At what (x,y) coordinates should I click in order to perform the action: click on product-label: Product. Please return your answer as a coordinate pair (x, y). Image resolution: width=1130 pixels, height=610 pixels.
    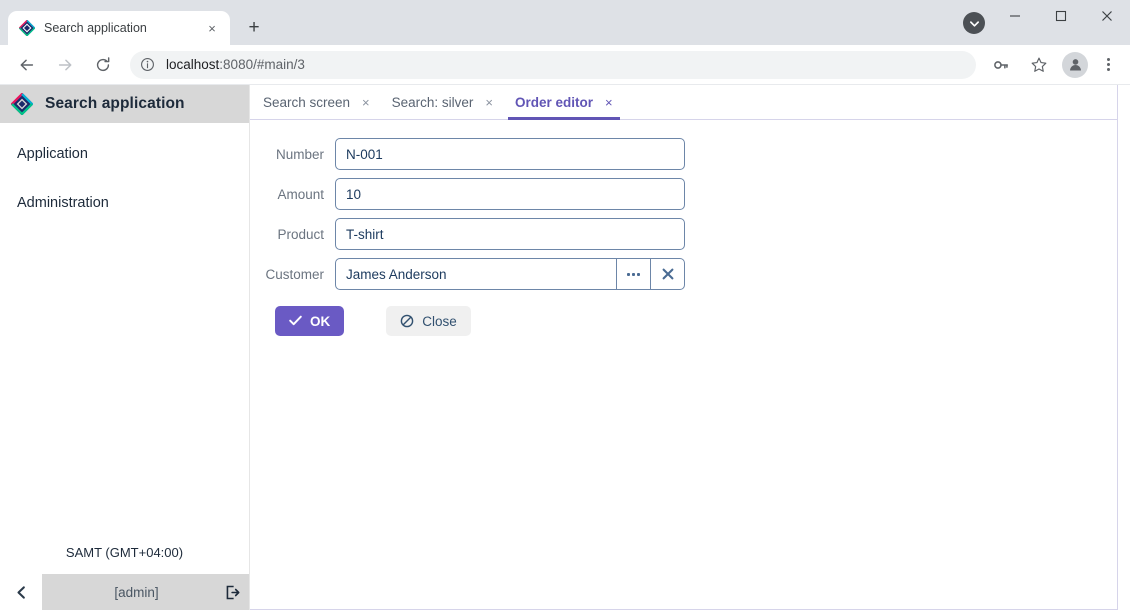
    Looking at the image, I should click on (300, 234).